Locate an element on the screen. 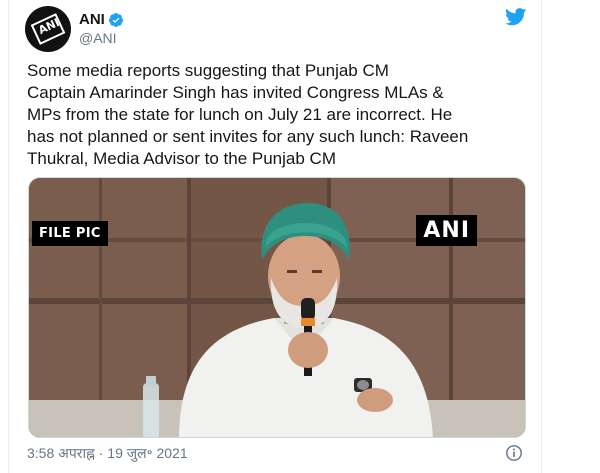 Image resolution: width=600 pixels, height=473 pixels. avatar: ANI is located at coordinates (48, 29).